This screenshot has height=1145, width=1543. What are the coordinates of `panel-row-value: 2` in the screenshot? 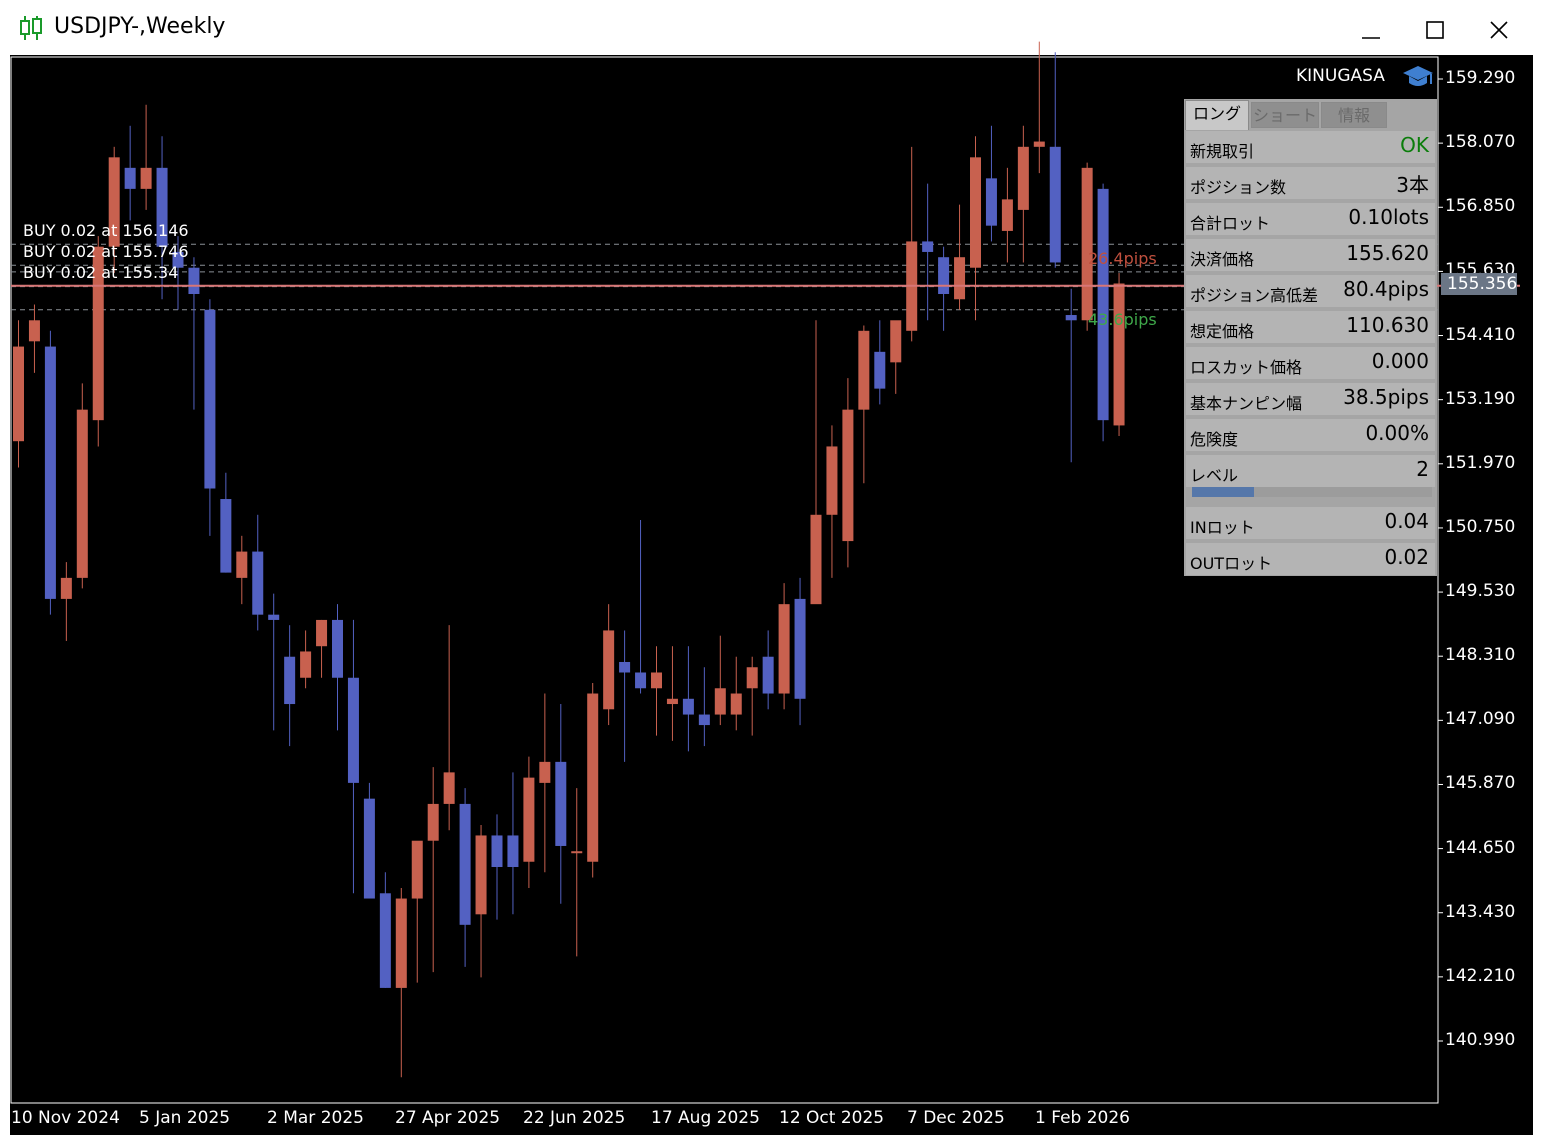 It's located at (1422, 469).